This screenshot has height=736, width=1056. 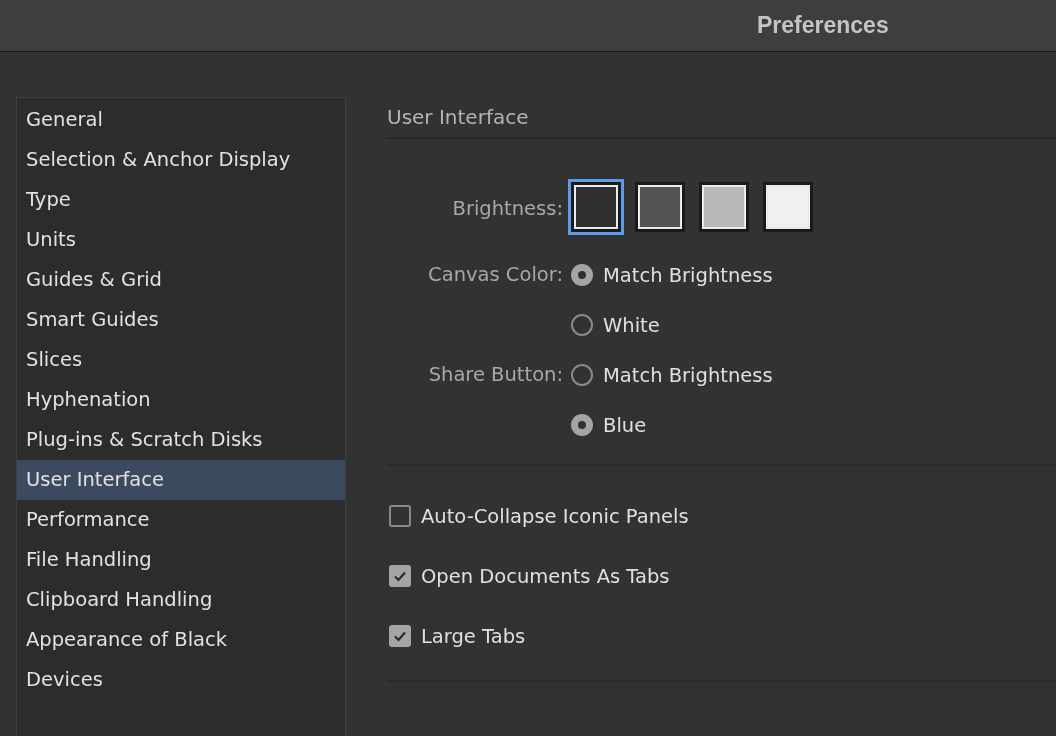 I want to click on sidebar-item: Units, so click(x=181, y=240).